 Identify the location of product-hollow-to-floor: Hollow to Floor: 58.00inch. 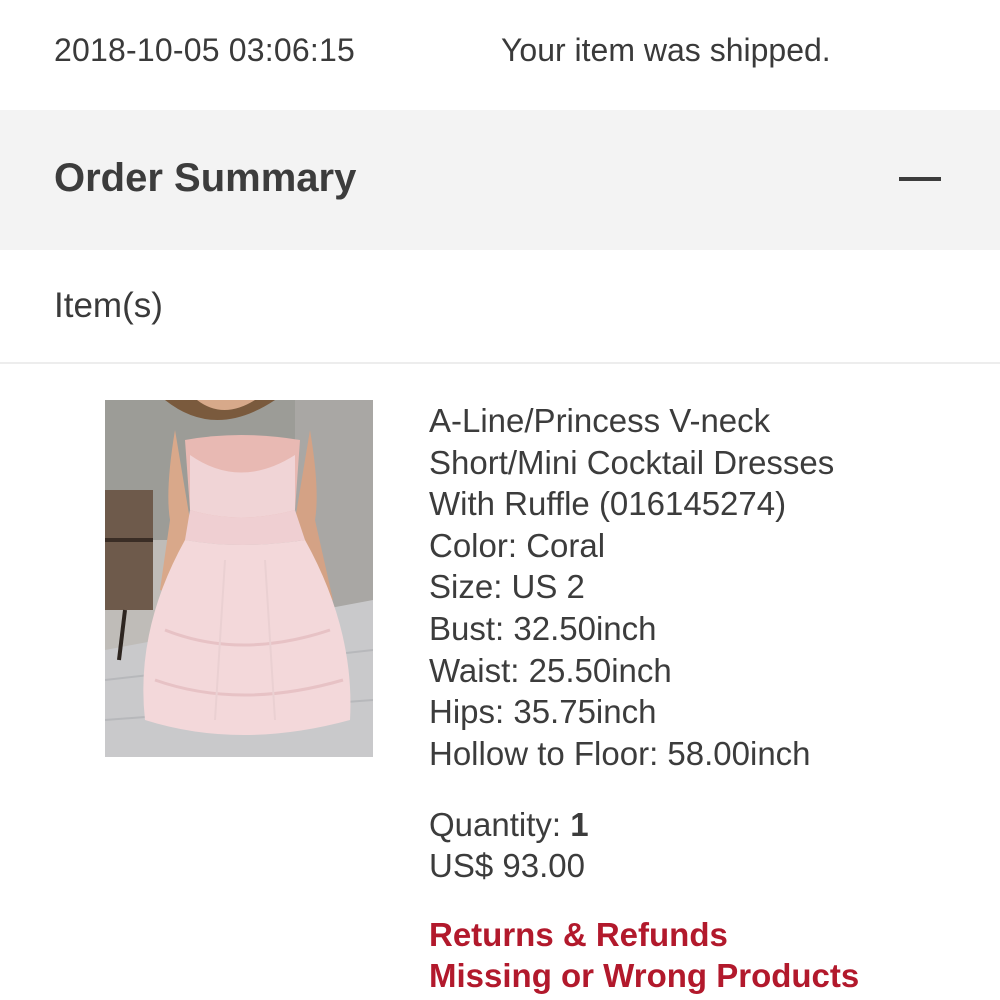
(620, 753).